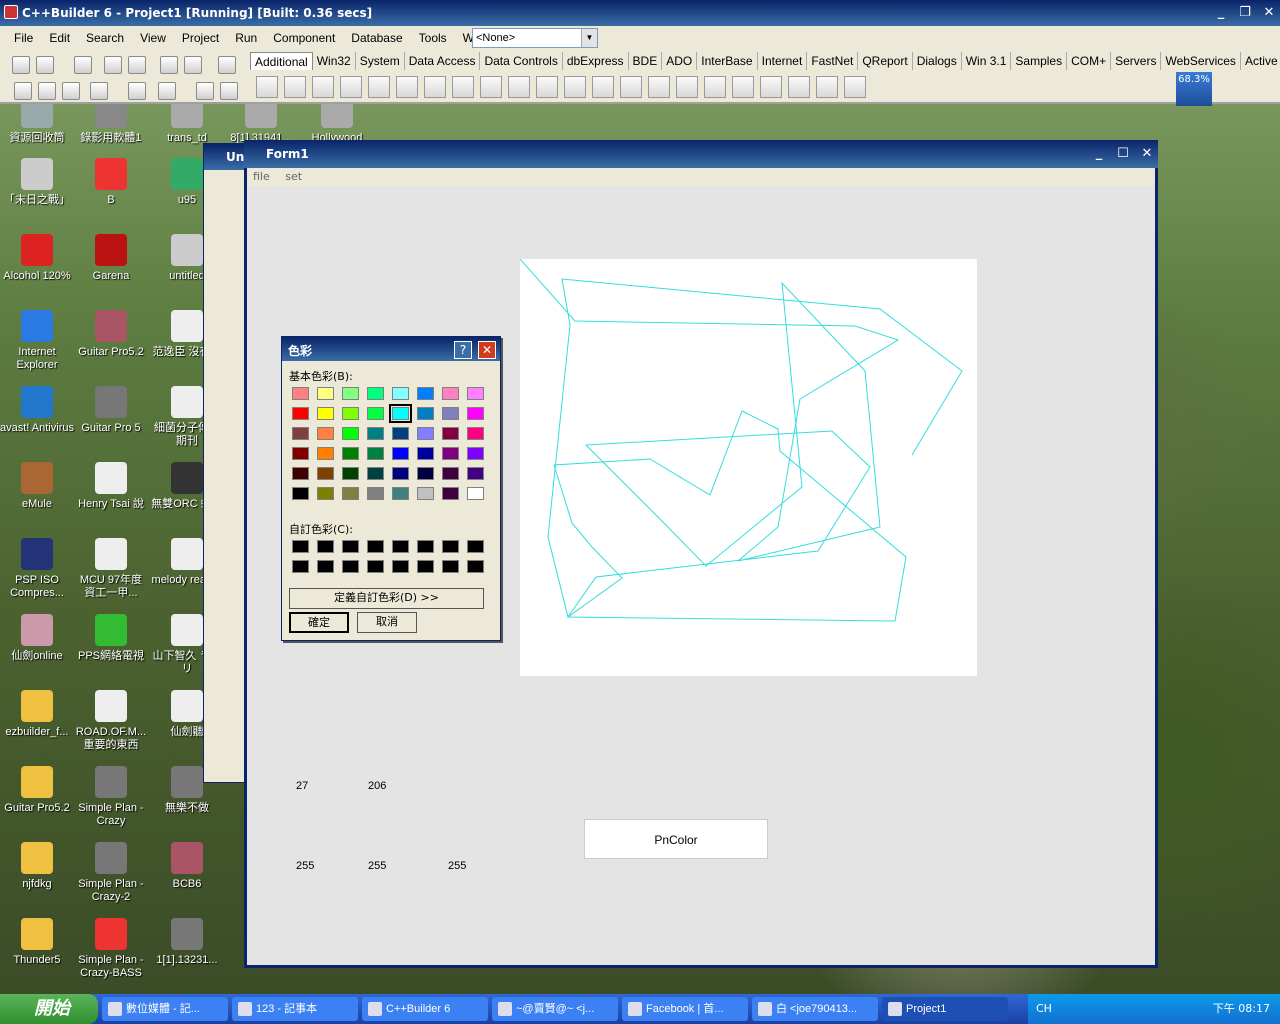 The image size is (1280, 1024). What do you see at coordinates (433, 38) in the screenshot?
I see `ide-menu-tools: Tools` at bounding box center [433, 38].